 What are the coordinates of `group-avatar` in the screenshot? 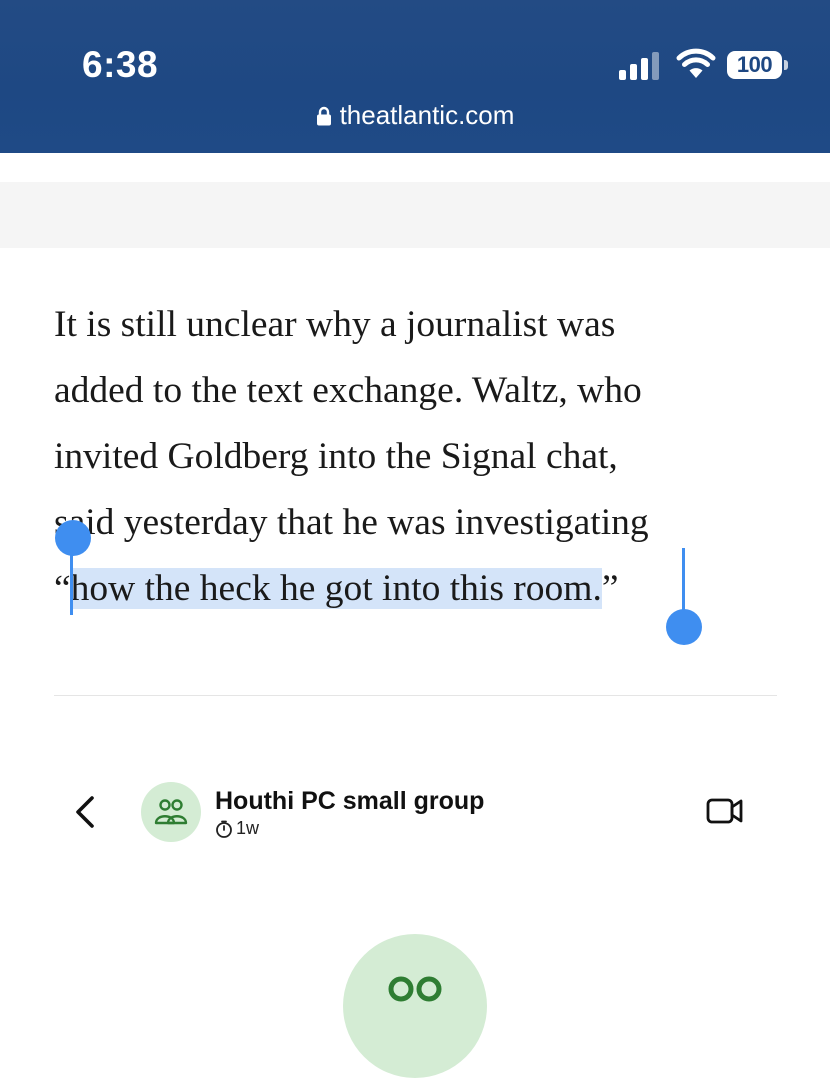 It's located at (171, 812).